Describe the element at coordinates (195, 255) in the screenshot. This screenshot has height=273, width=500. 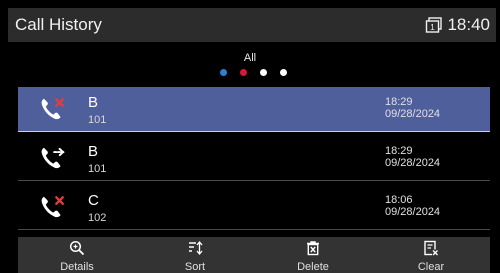
I see `softkey-sort: Sort` at that location.